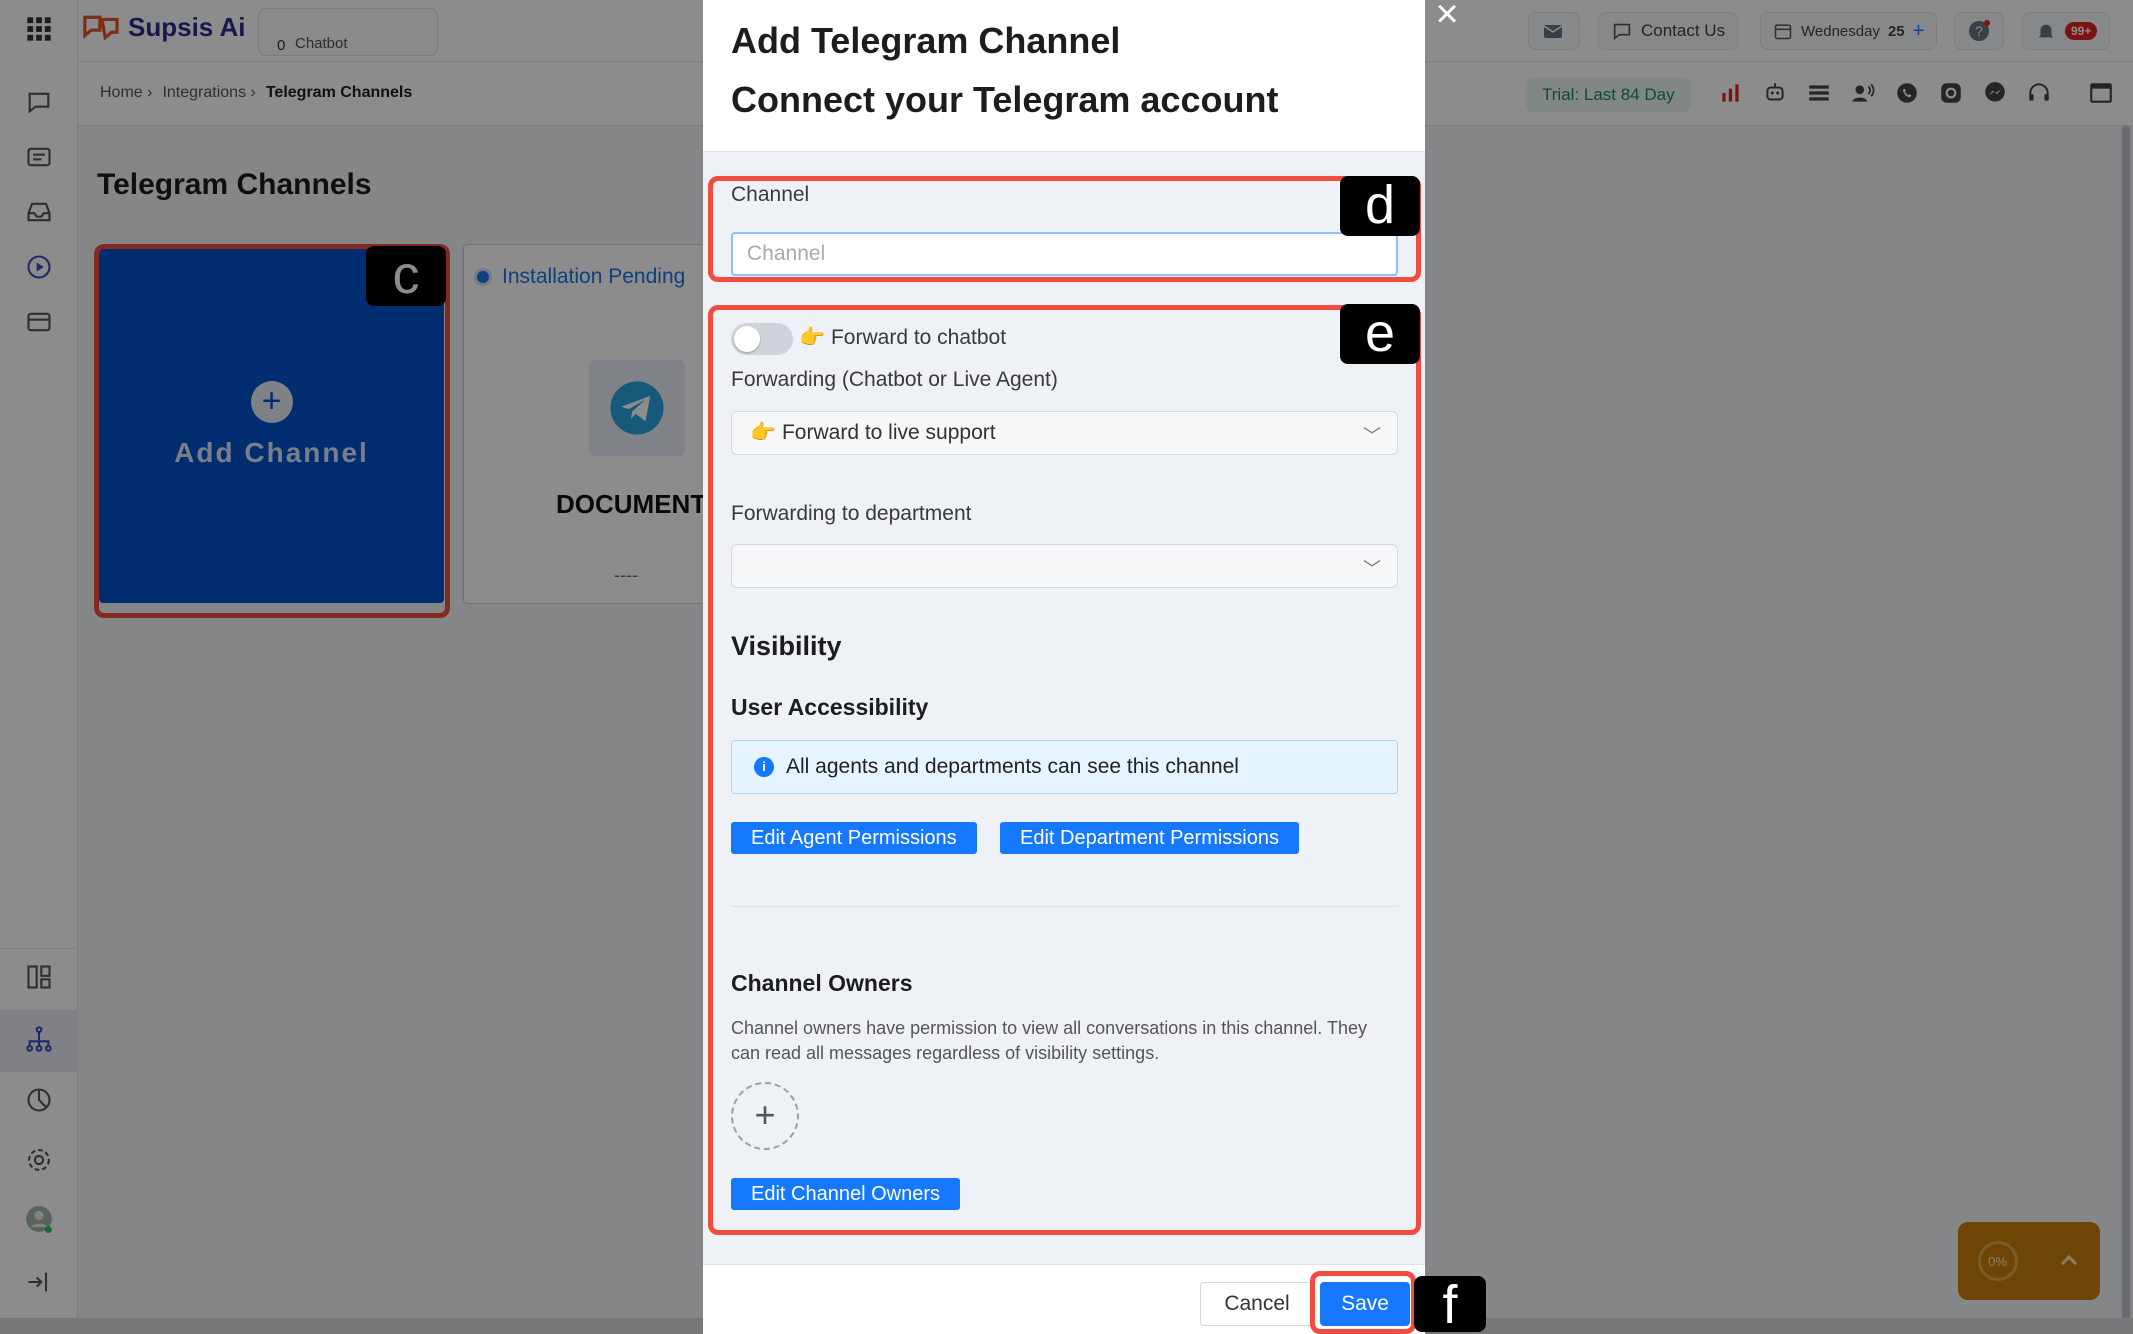 The width and height of the screenshot is (2133, 1334). I want to click on modal-title: Add Telegram Channel, so click(926, 40).